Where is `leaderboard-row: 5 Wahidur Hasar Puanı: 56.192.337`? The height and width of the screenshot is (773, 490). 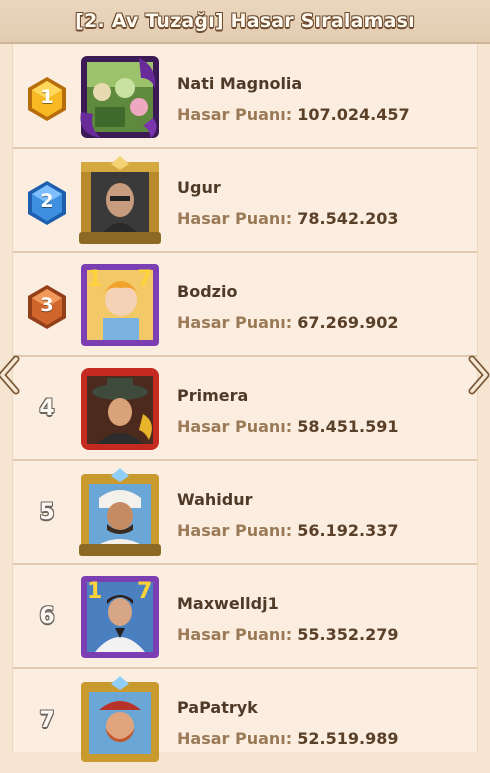
leaderboard-row: 5 Wahidur Hasar Puanı: 56.192.337 is located at coordinates (245, 513).